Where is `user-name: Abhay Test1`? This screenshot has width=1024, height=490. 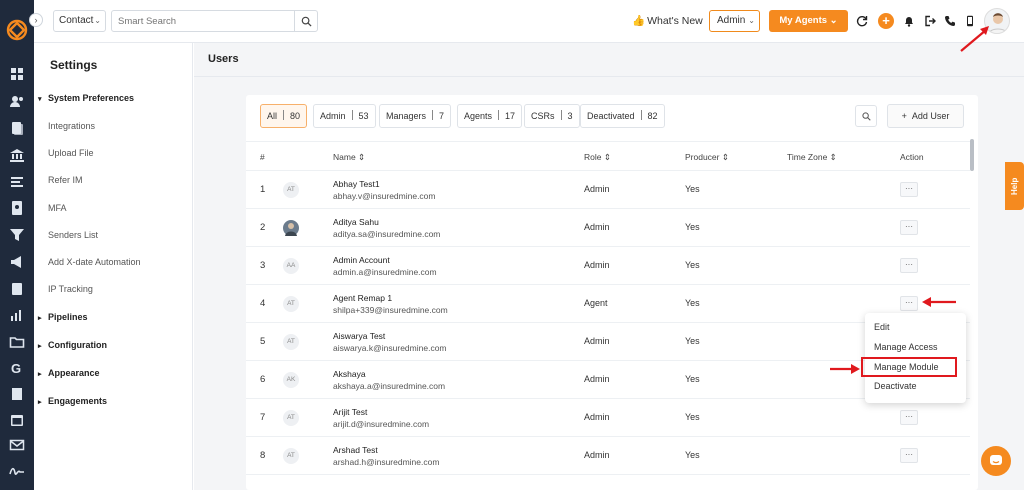 user-name: Abhay Test1 is located at coordinates (356, 184).